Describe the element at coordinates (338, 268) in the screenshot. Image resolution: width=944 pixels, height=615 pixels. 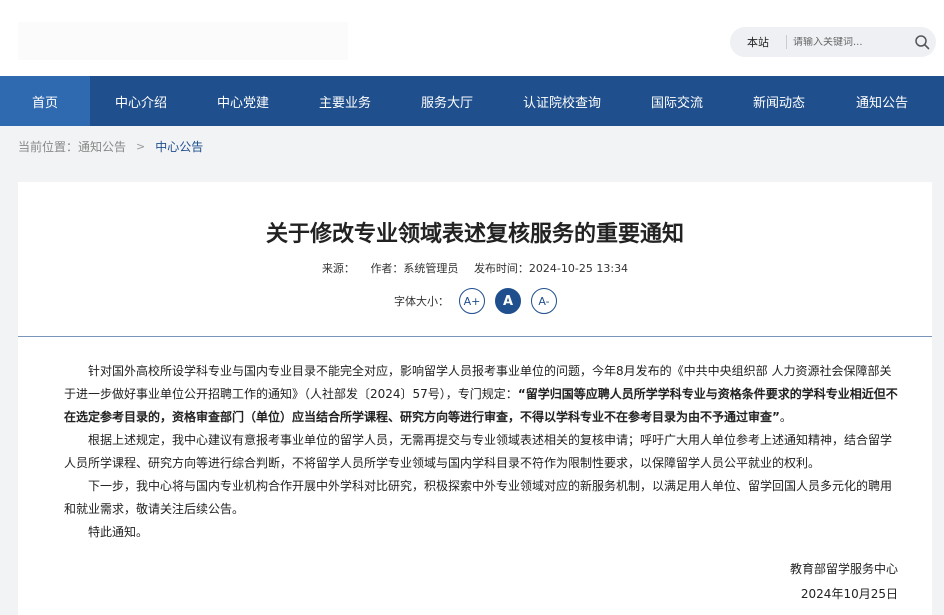
I see `article-source: 来源：` at that location.